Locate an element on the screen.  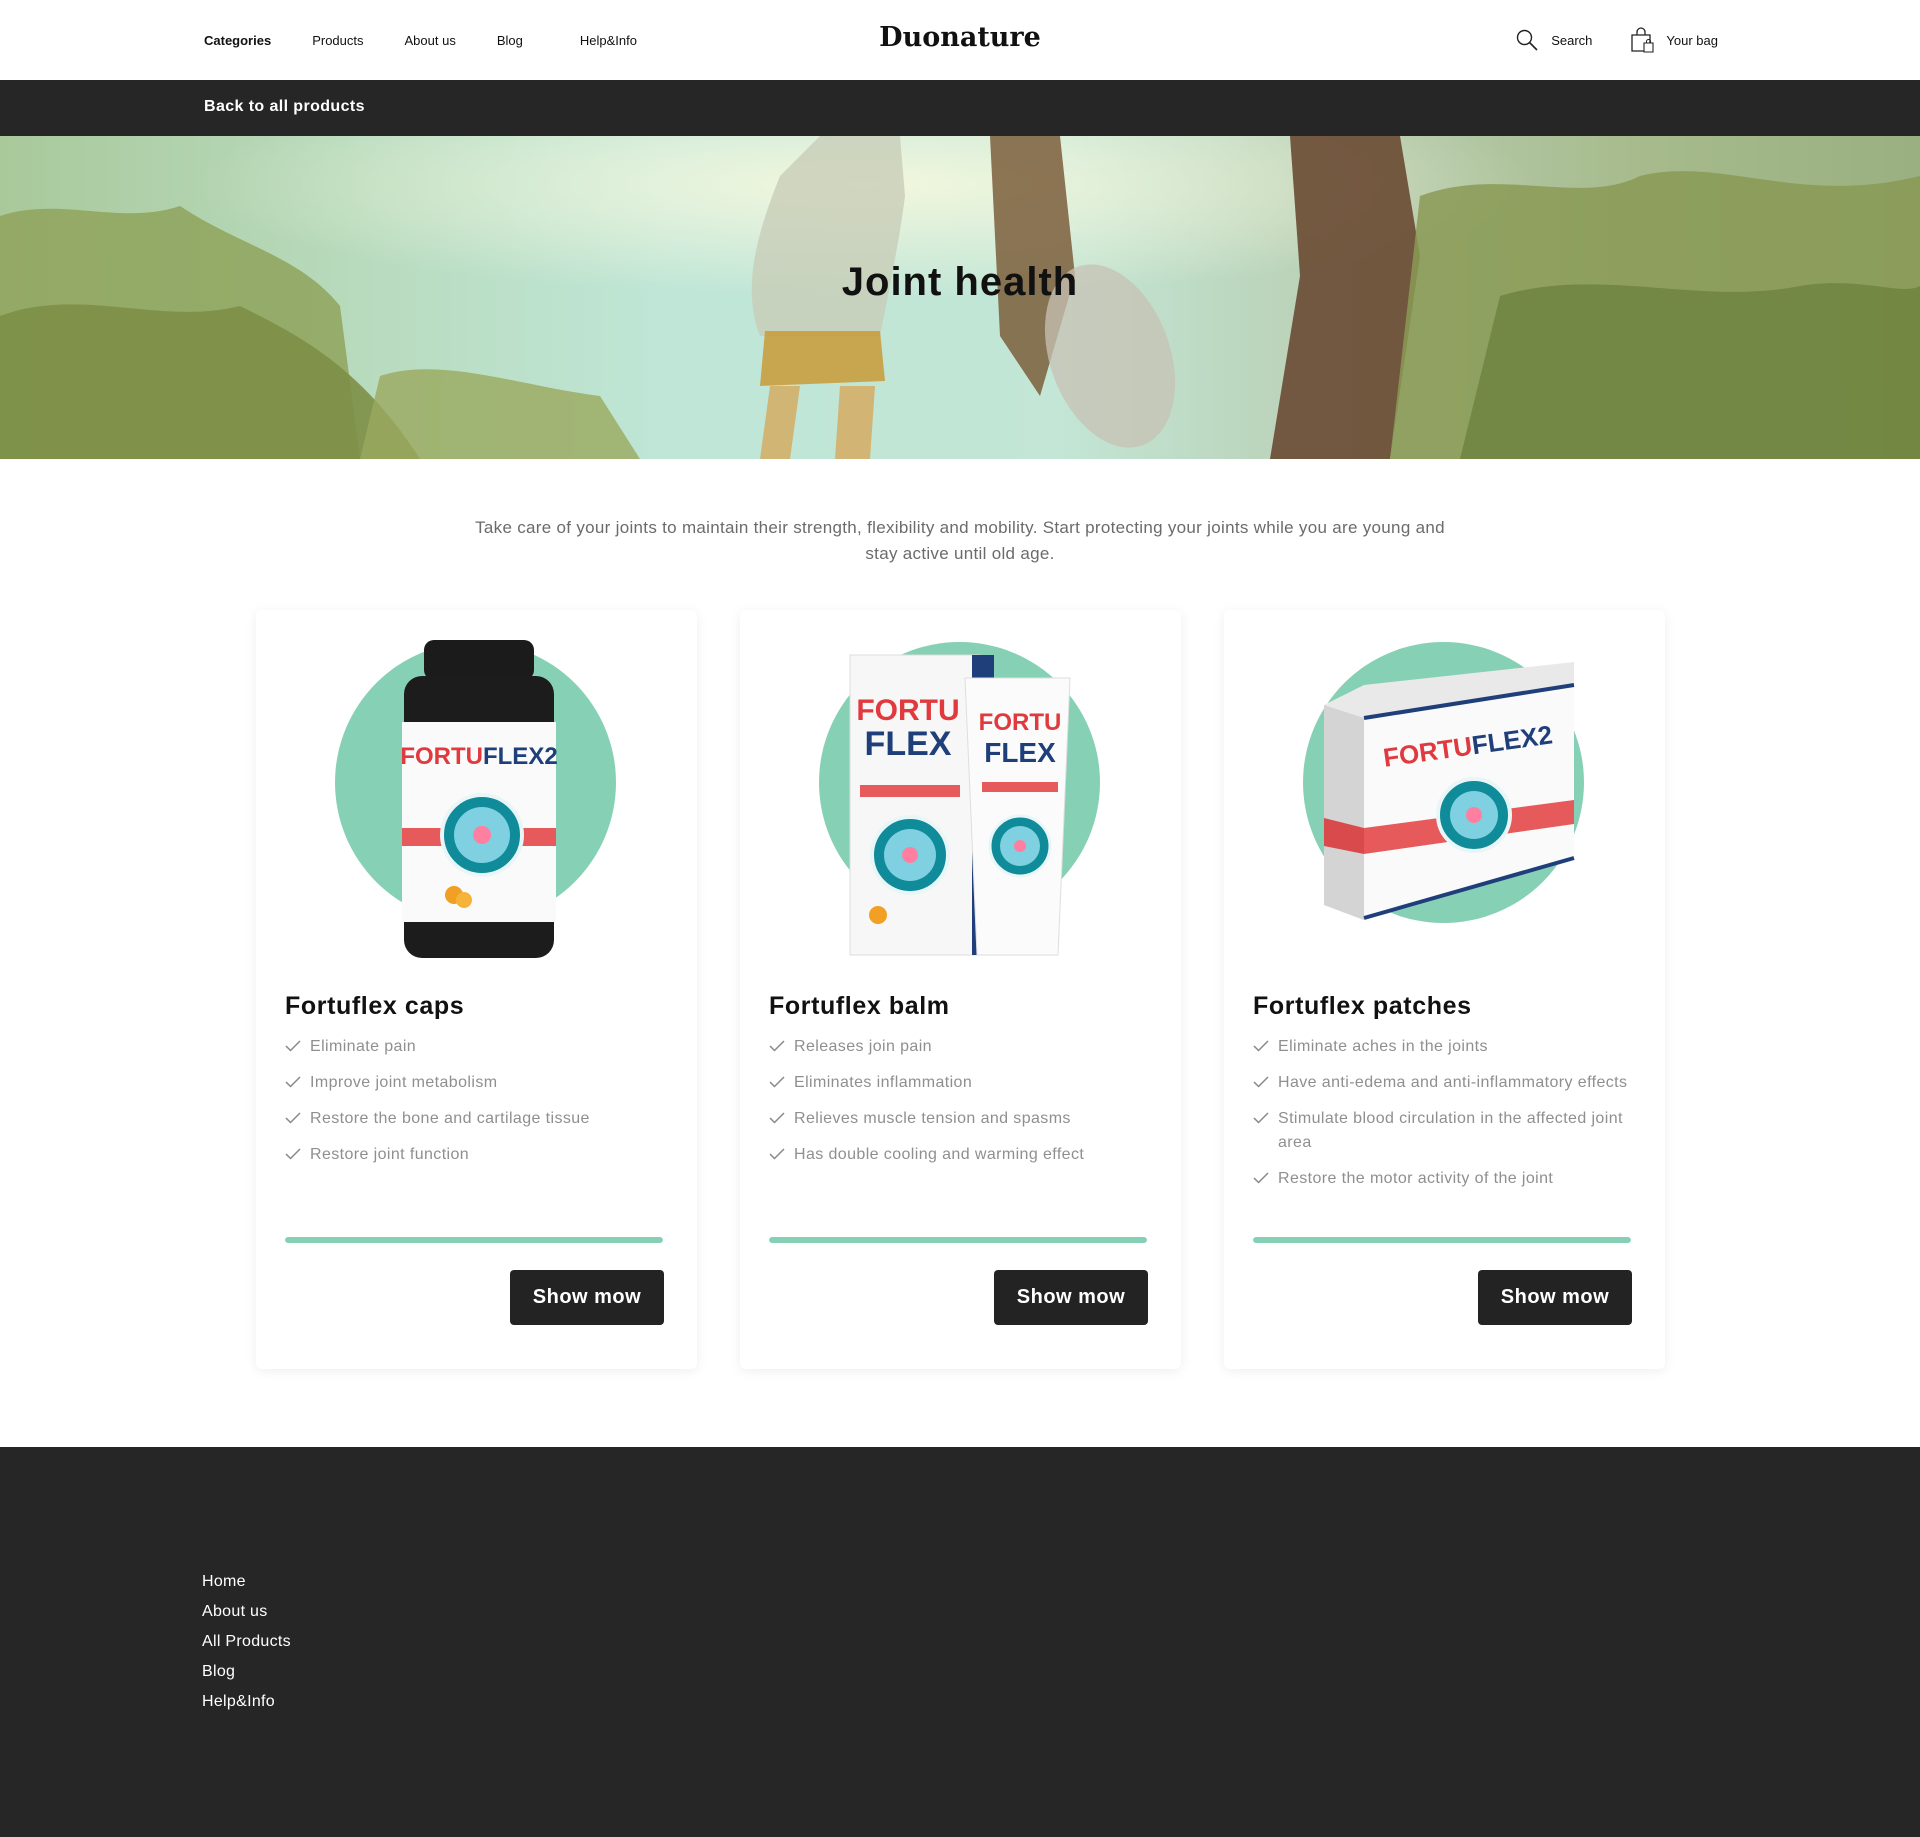
search-button: Search is located at coordinates (1553, 40).